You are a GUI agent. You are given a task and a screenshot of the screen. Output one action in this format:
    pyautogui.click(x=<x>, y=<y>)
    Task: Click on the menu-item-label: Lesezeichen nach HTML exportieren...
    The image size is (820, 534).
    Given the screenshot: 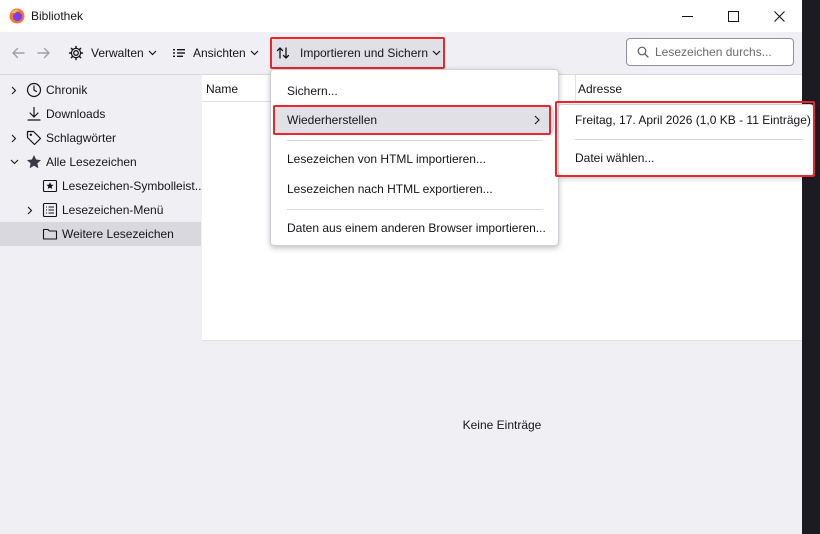 What is the action you would take?
    pyautogui.click(x=390, y=189)
    